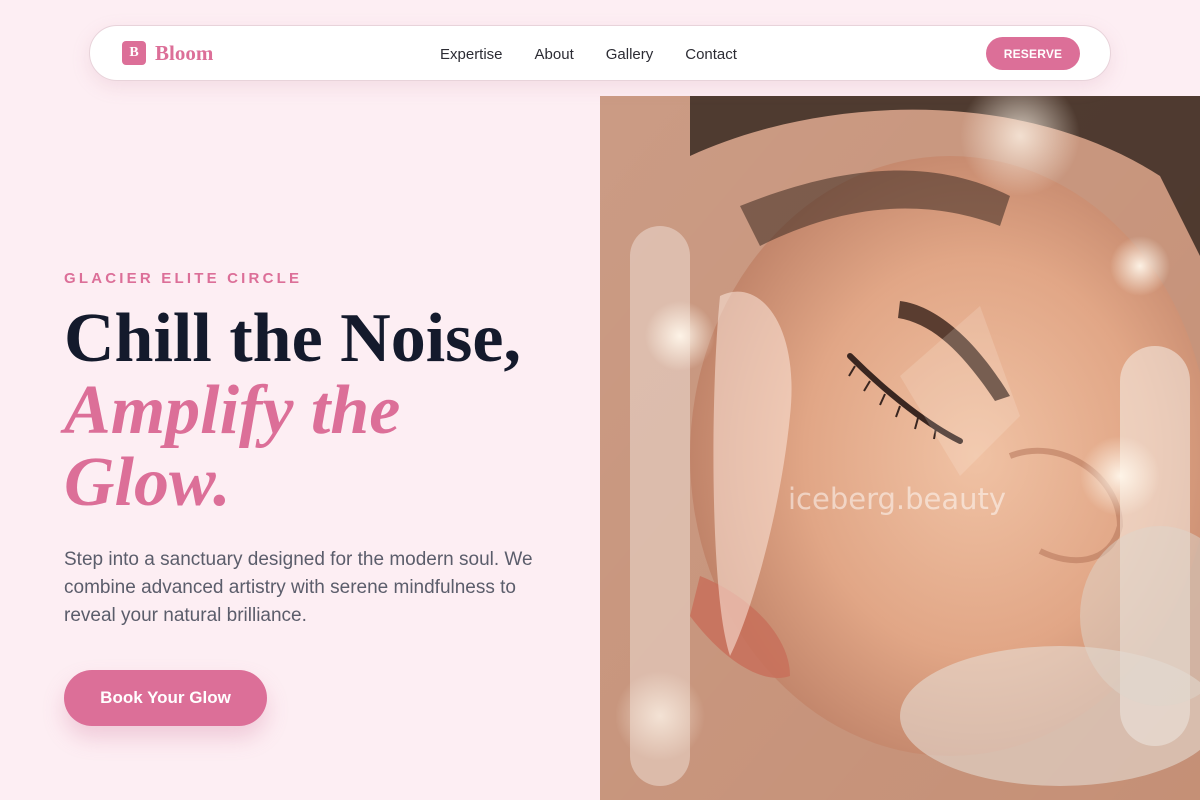 The image size is (1200, 800). I want to click on hero-eyebrow: GLACIER ELITE CIRCLE, so click(183, 278).